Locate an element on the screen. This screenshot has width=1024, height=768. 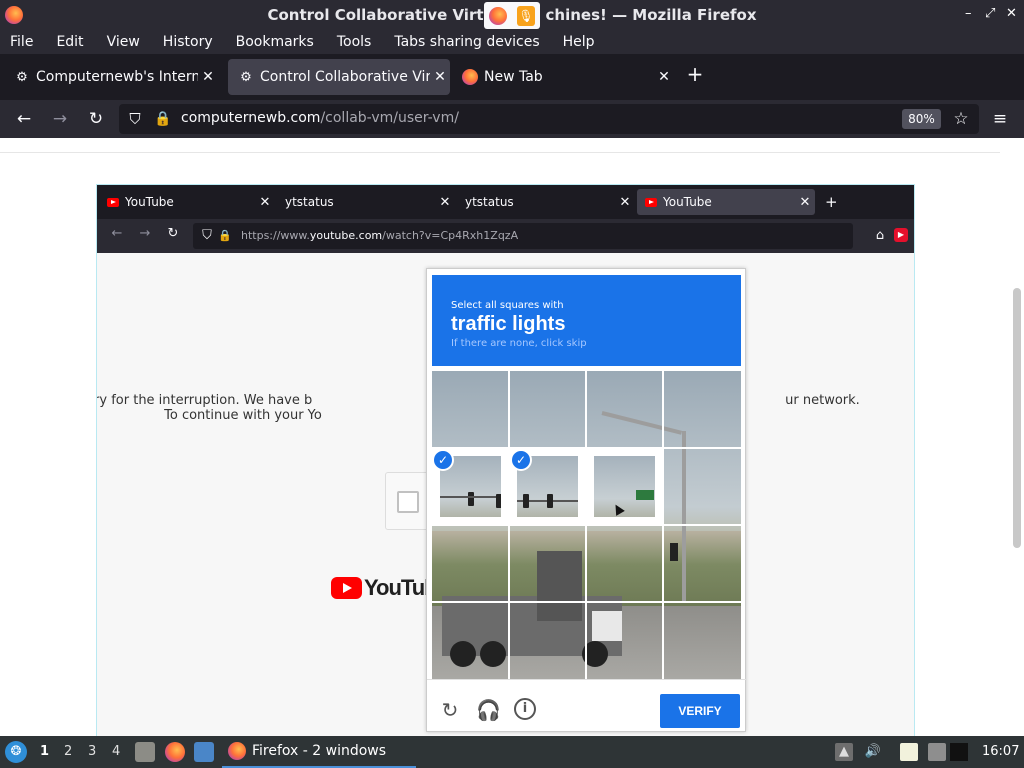
back-arrow-icon: ← is located at coordinates (24, 119).